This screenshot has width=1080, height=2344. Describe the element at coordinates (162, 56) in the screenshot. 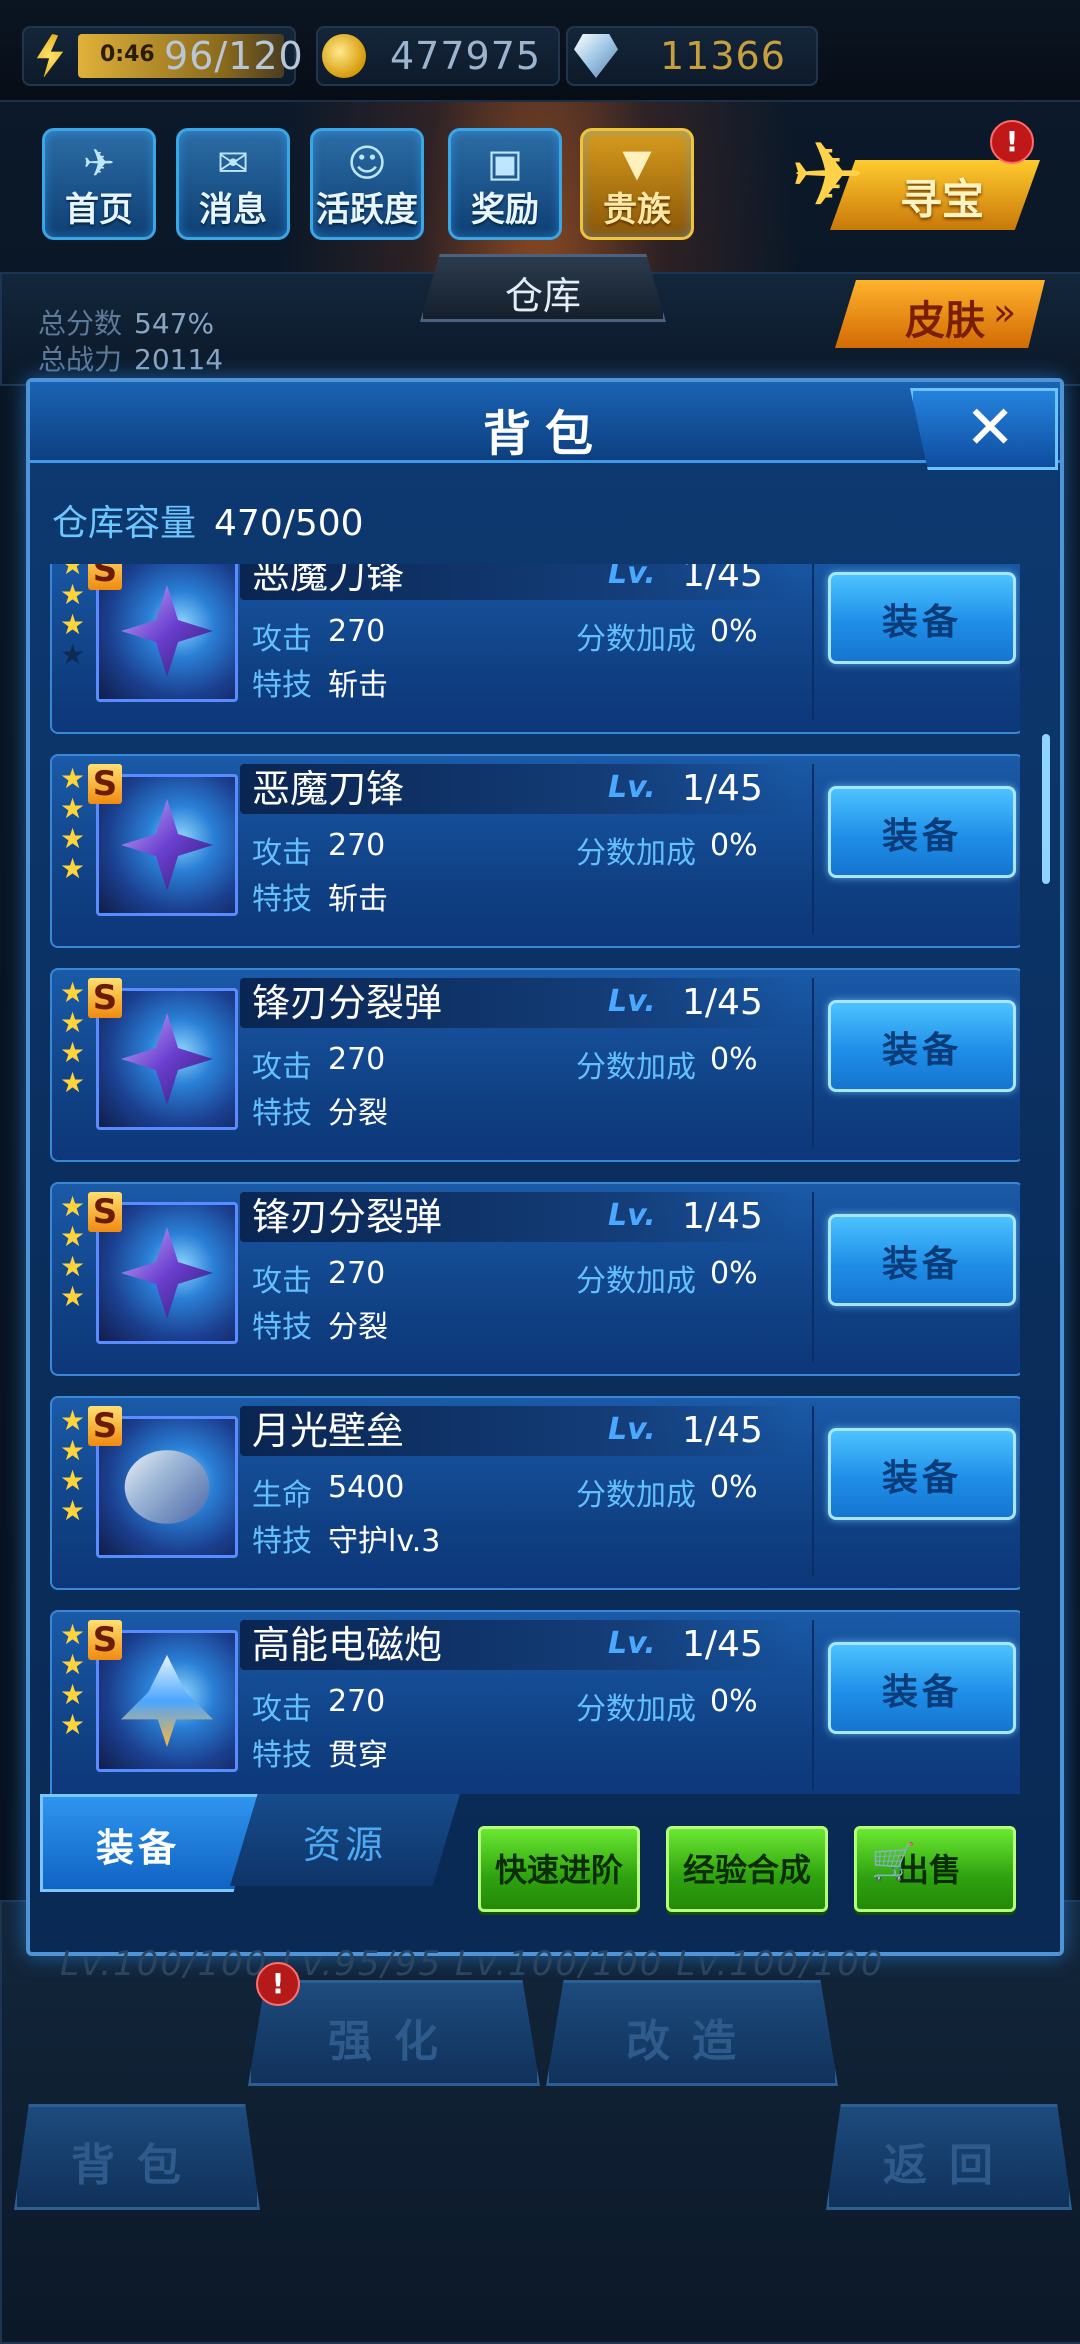

I see `energy-resource: 0:46 96/120` at that location.